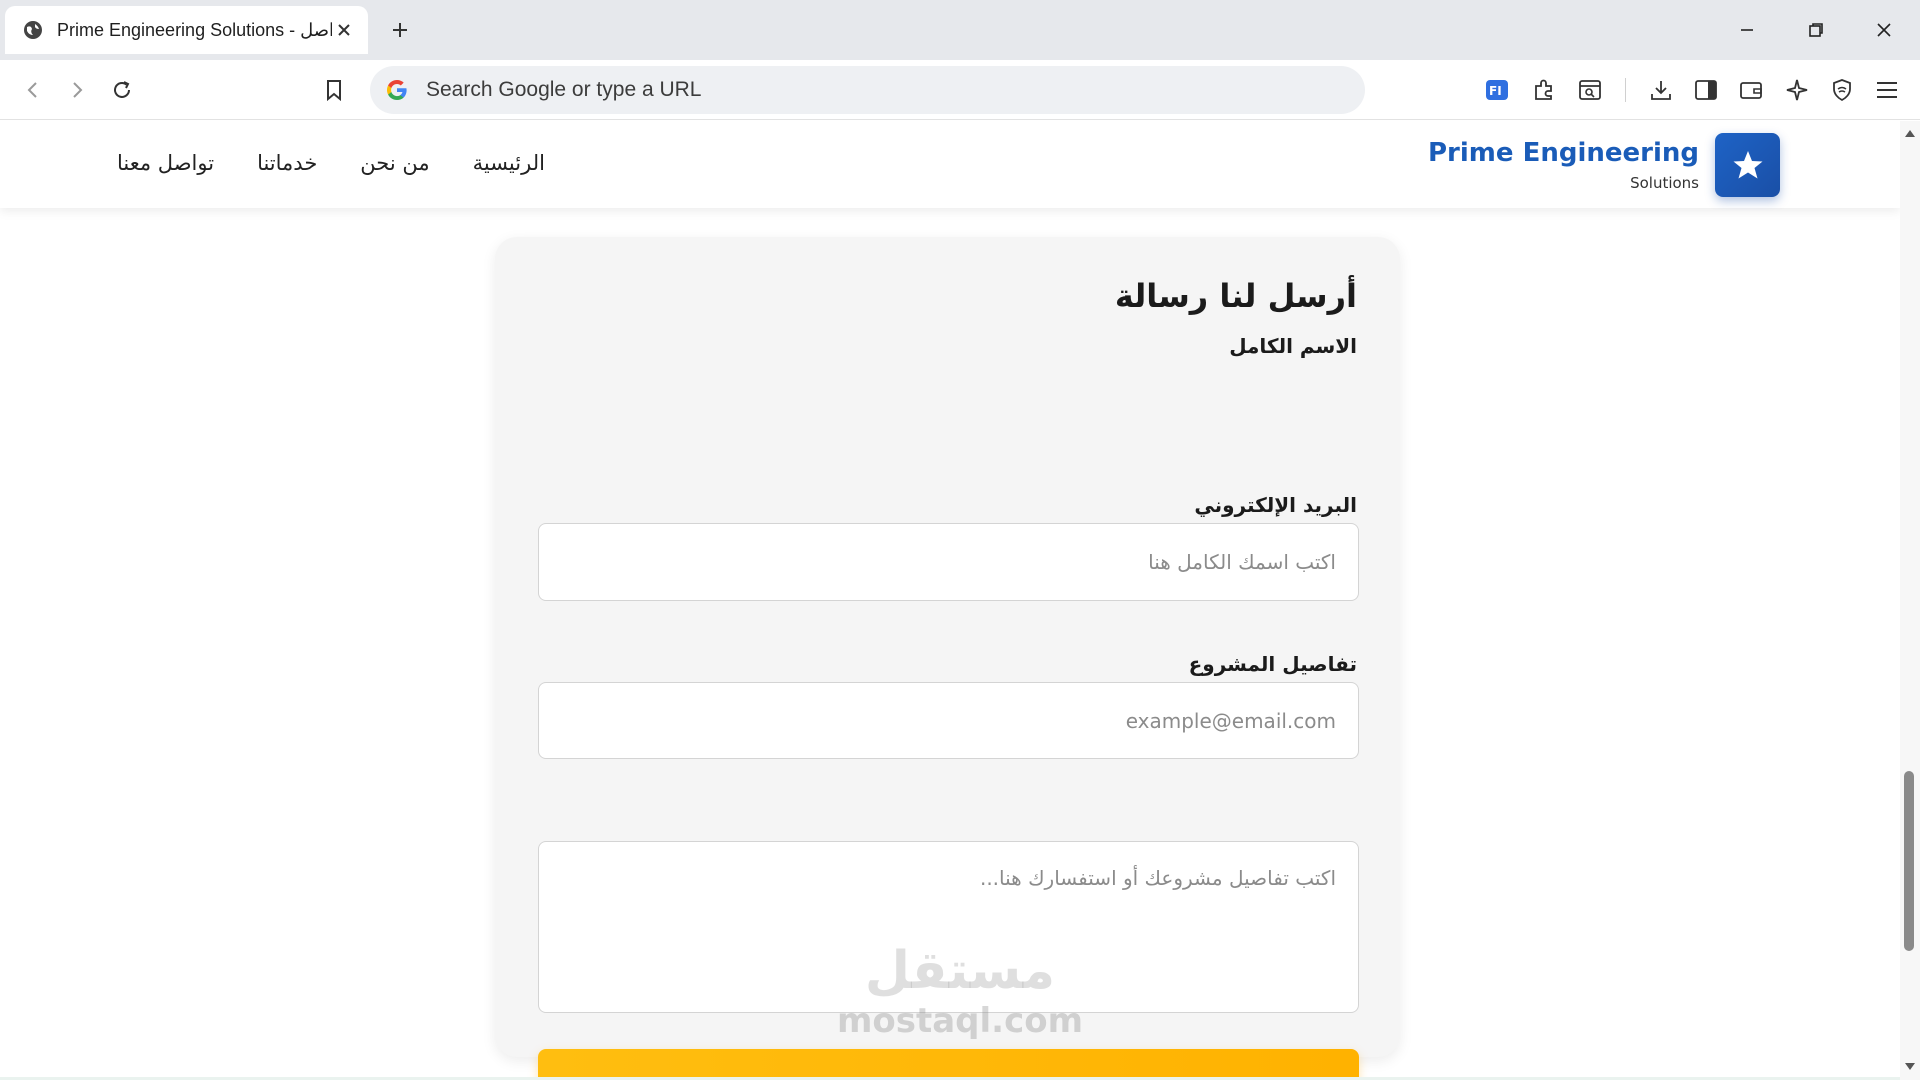 Image resolution: width=1920 pixels, height=1080 pixels. I want to click on address-bar: Search Google or type a URL, so click(867, 90).